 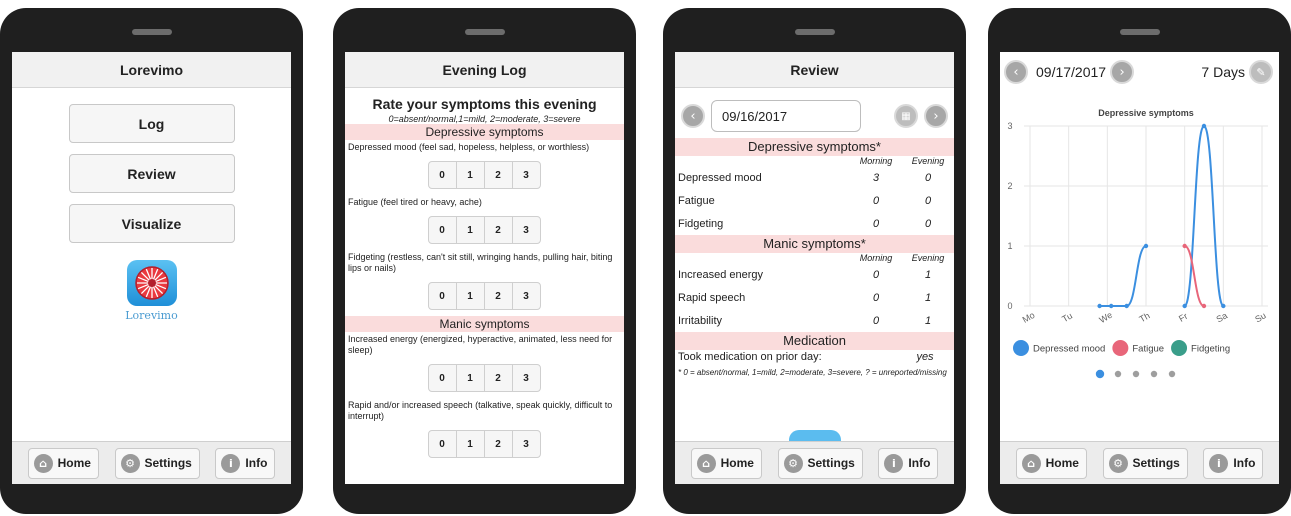 I want to click on viz-toolbar: ‹ 09/17/2017 › 7 Days ✎, so click(x=1139, y=68).